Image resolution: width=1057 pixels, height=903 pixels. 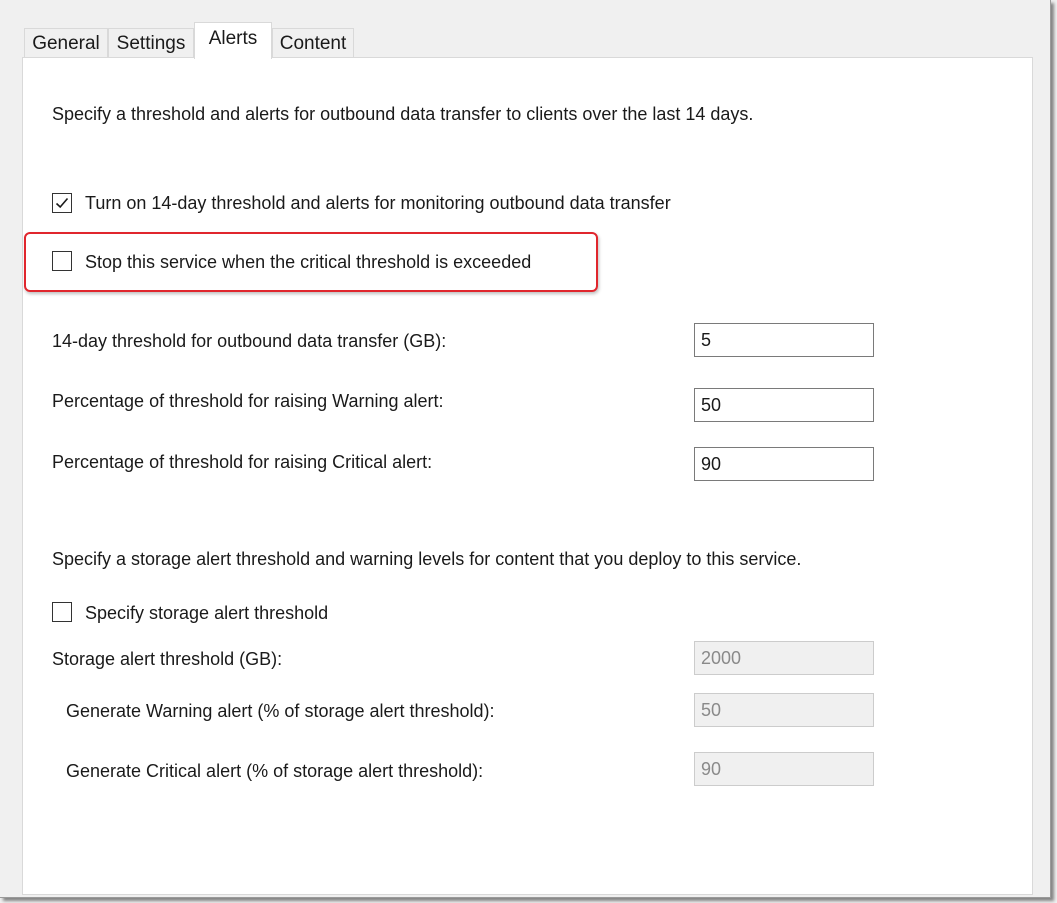 What do you see at coordinates (784, 405) in the screenshot?
I see `warning-percentage-input` at bounding box center [784, 405].